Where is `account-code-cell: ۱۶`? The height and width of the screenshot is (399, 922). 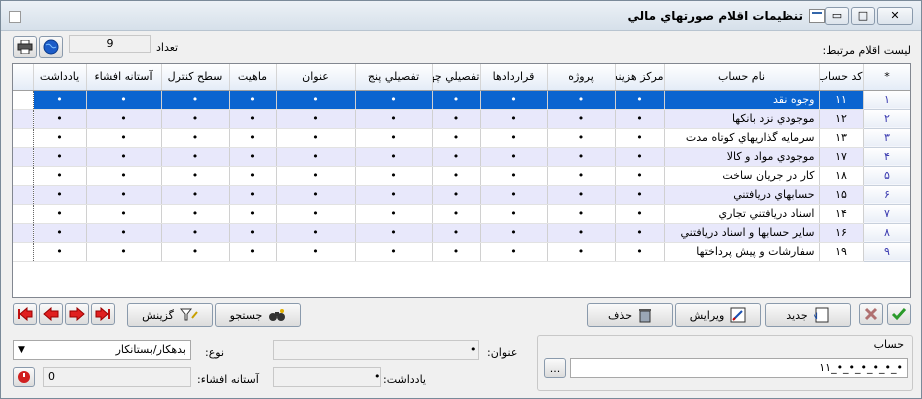 account-code-cell: ۱۶ is located at coordinates (841, 233).